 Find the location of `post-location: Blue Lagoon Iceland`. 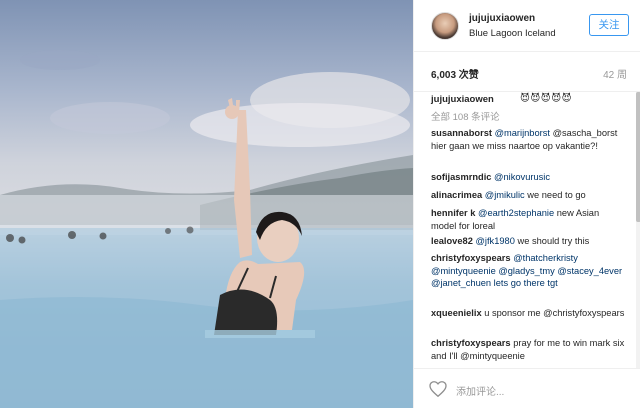

post-location: Blue Lagoon Iceland is located at coordinates (512, 33).